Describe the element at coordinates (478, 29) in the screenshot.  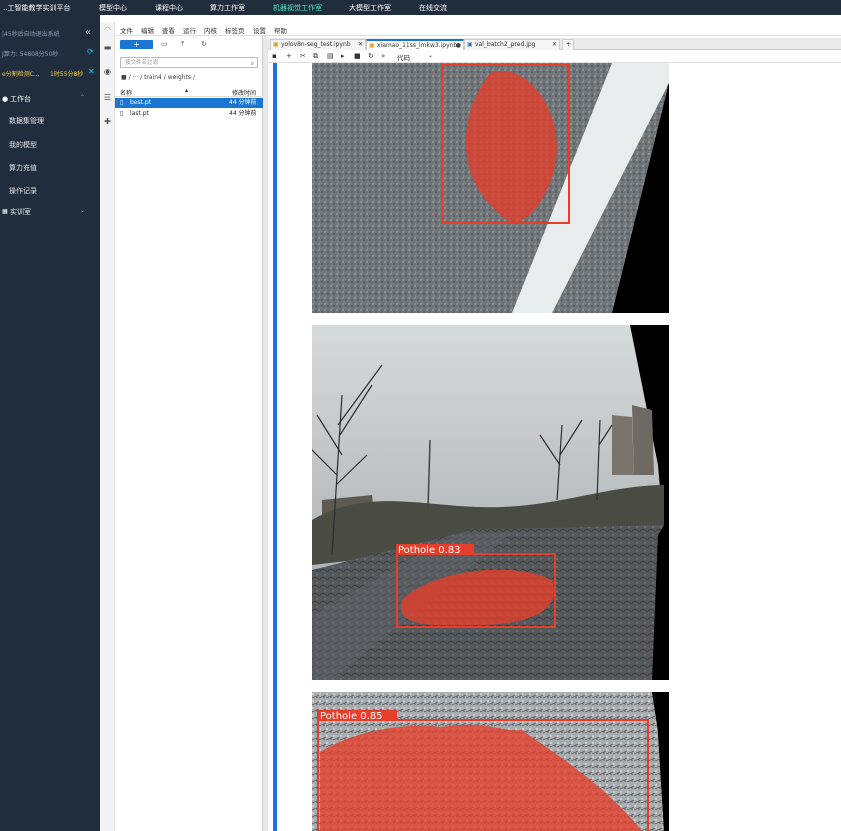
I see `menu-bar: 文件 编辑 查看 运行 内核 标签页 设置 帮助` at that location.